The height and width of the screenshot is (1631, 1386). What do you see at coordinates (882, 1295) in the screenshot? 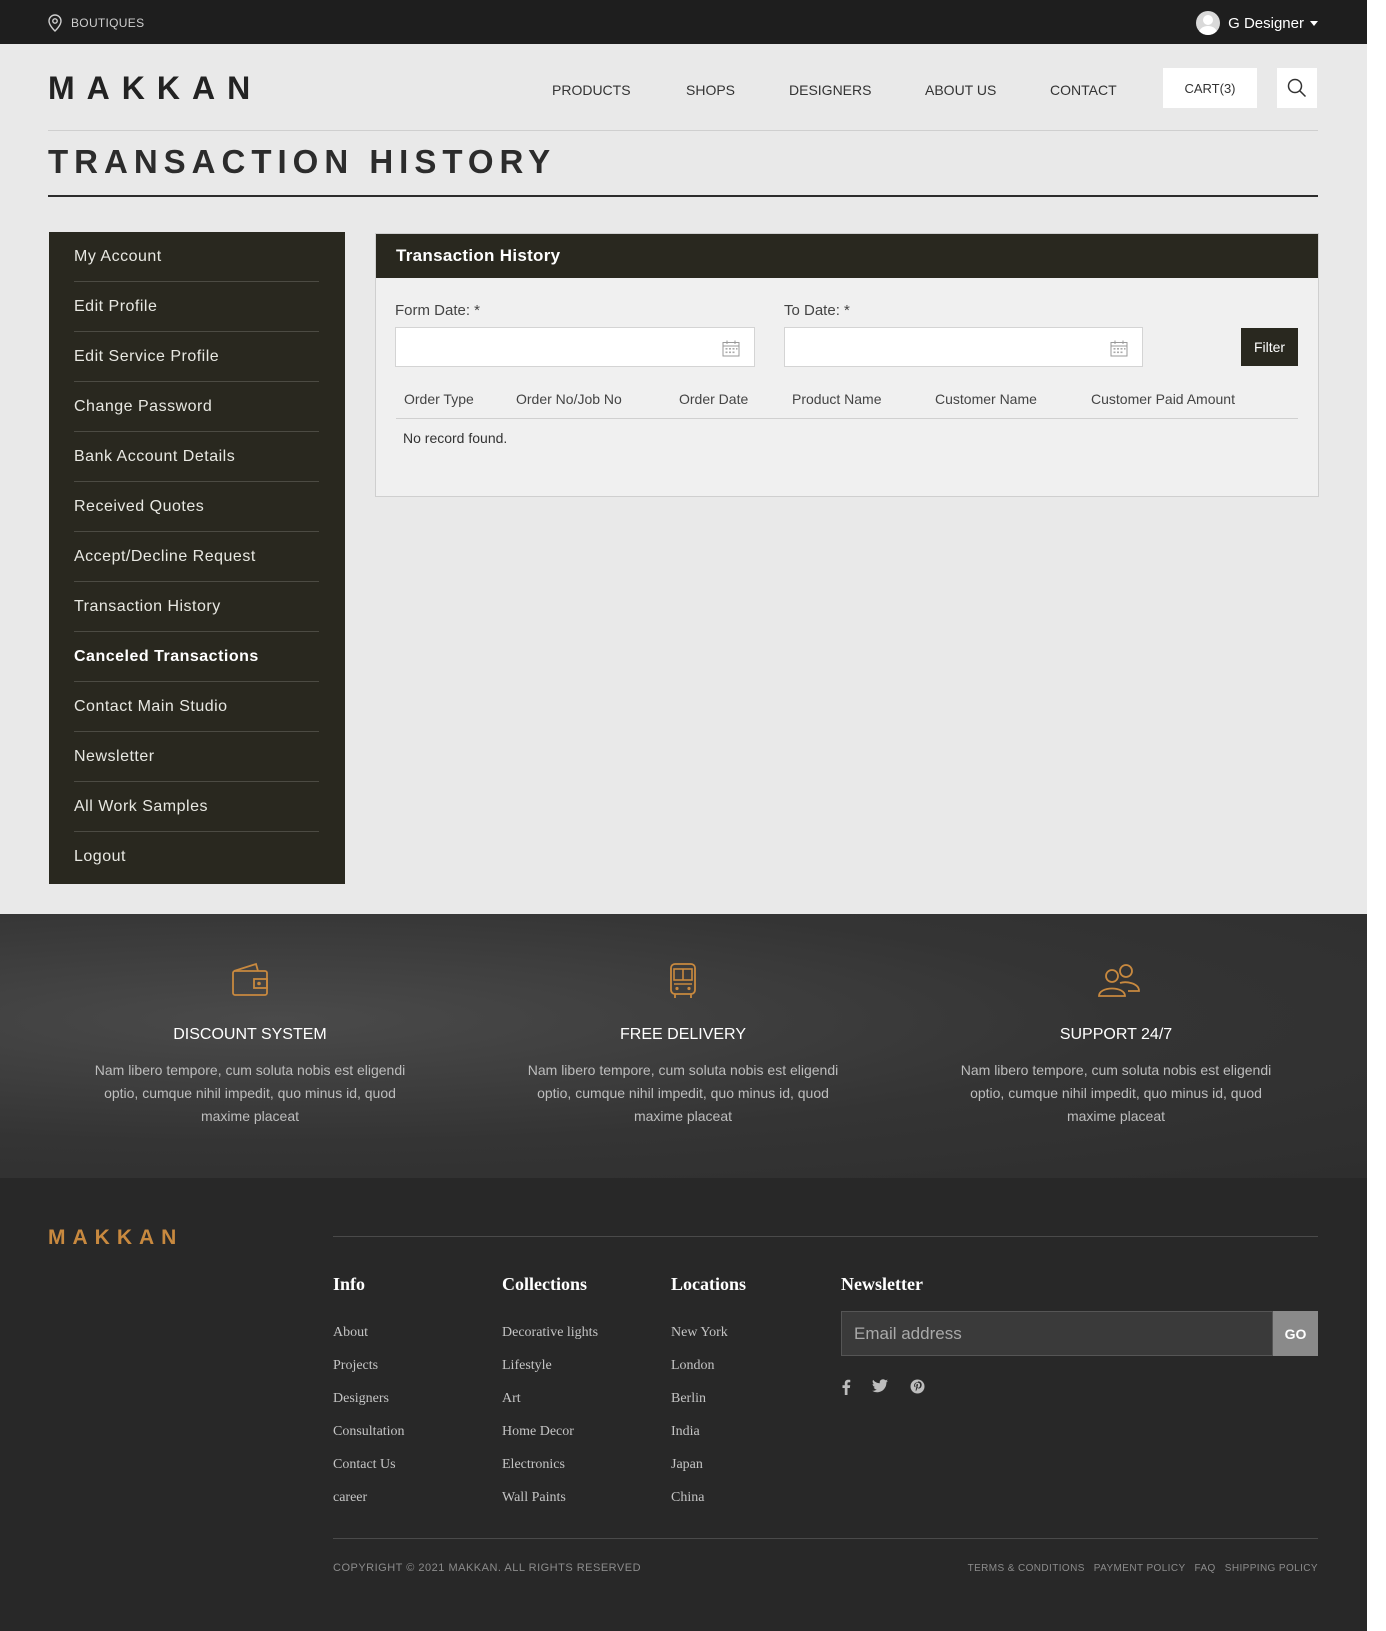
I see `footer-newsletter-column: Newsletter` at bounding box center [882, 1295].